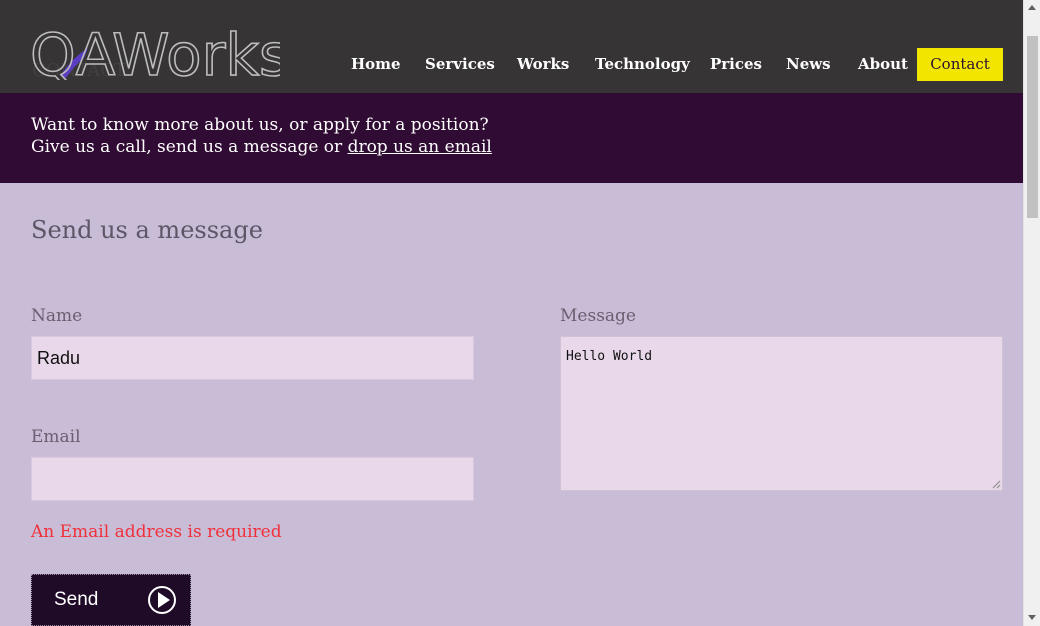  What do you see at coordinates (76, 599) in the screenshot?
I see `send-button-label: Send` at bounding box center [76, 599].